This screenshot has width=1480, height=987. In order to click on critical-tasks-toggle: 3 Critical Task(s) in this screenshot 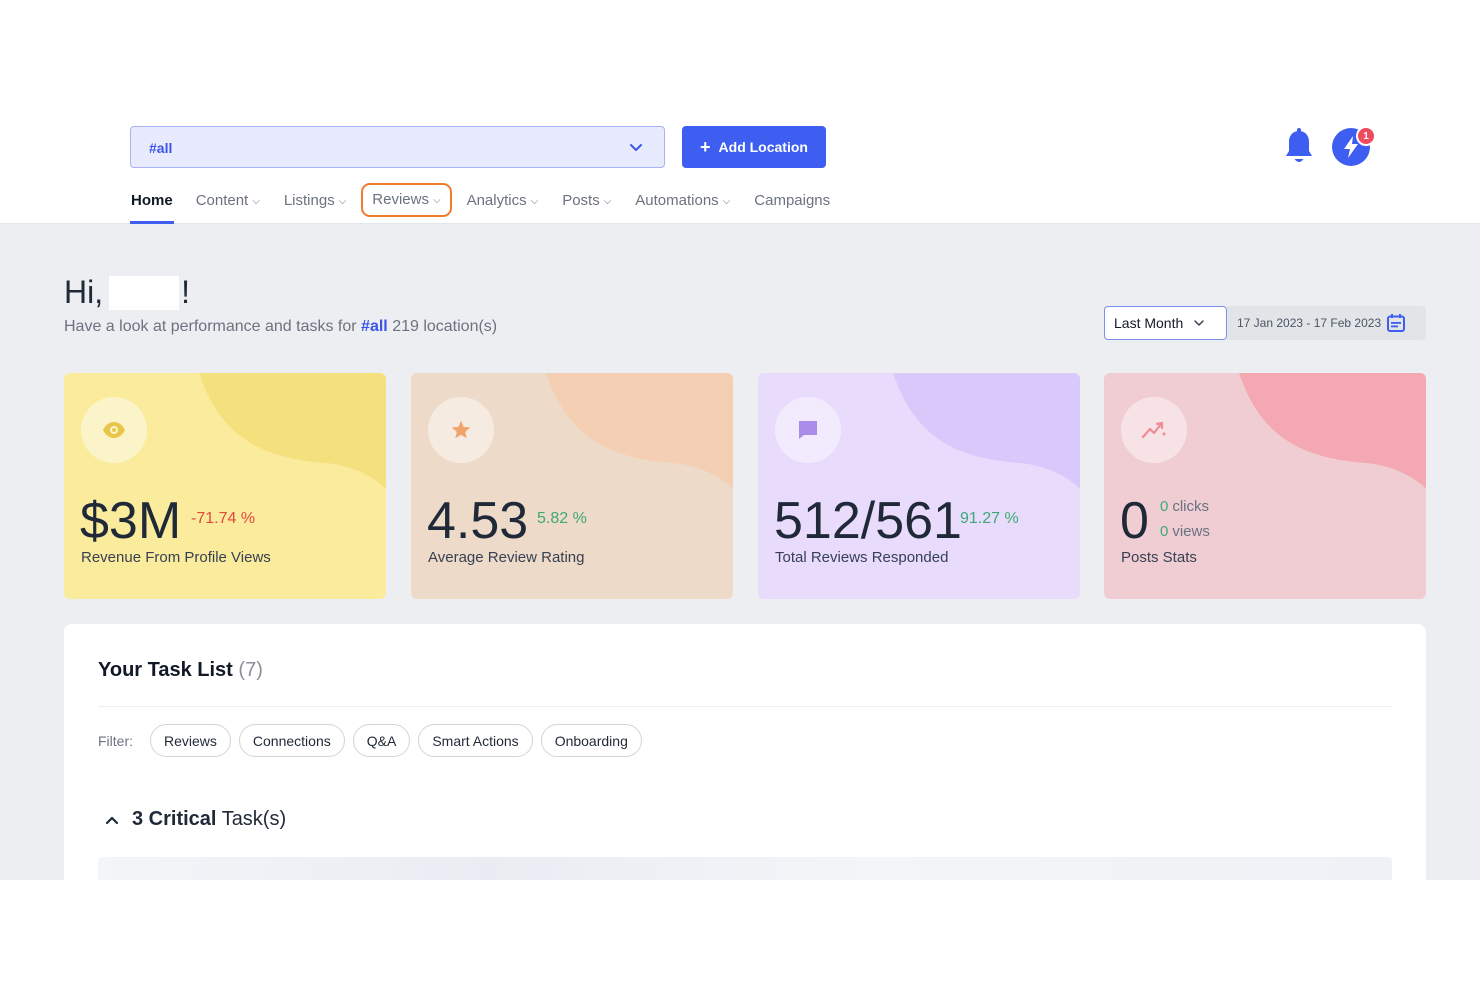, I will do `click(195, 819)`.